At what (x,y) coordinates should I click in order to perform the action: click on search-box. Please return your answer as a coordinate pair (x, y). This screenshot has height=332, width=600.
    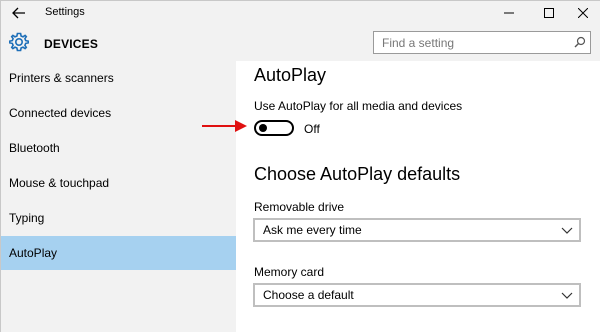
    Looking at the image, I should click on (482, 42).